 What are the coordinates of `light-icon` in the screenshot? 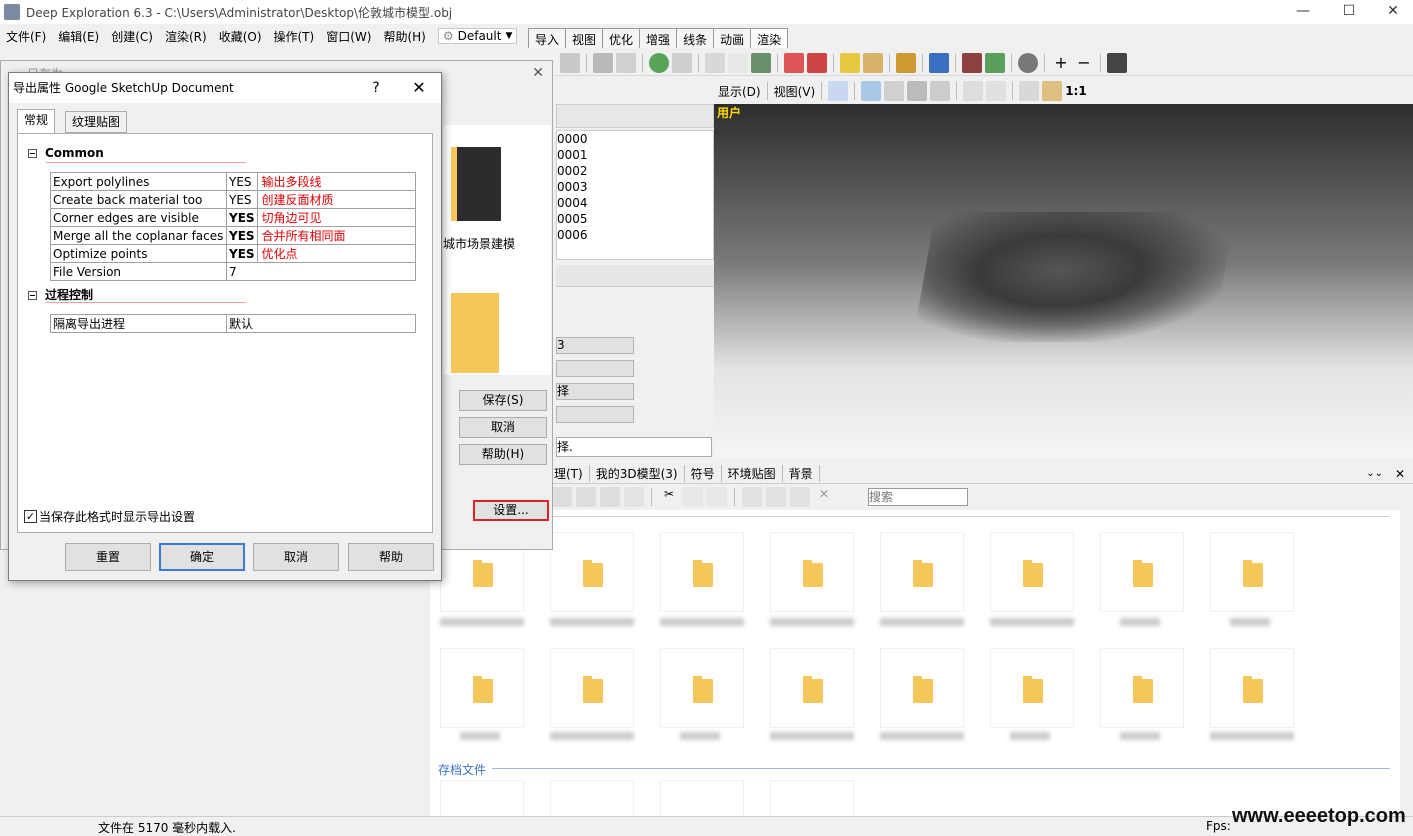 It's located at (850, 62).